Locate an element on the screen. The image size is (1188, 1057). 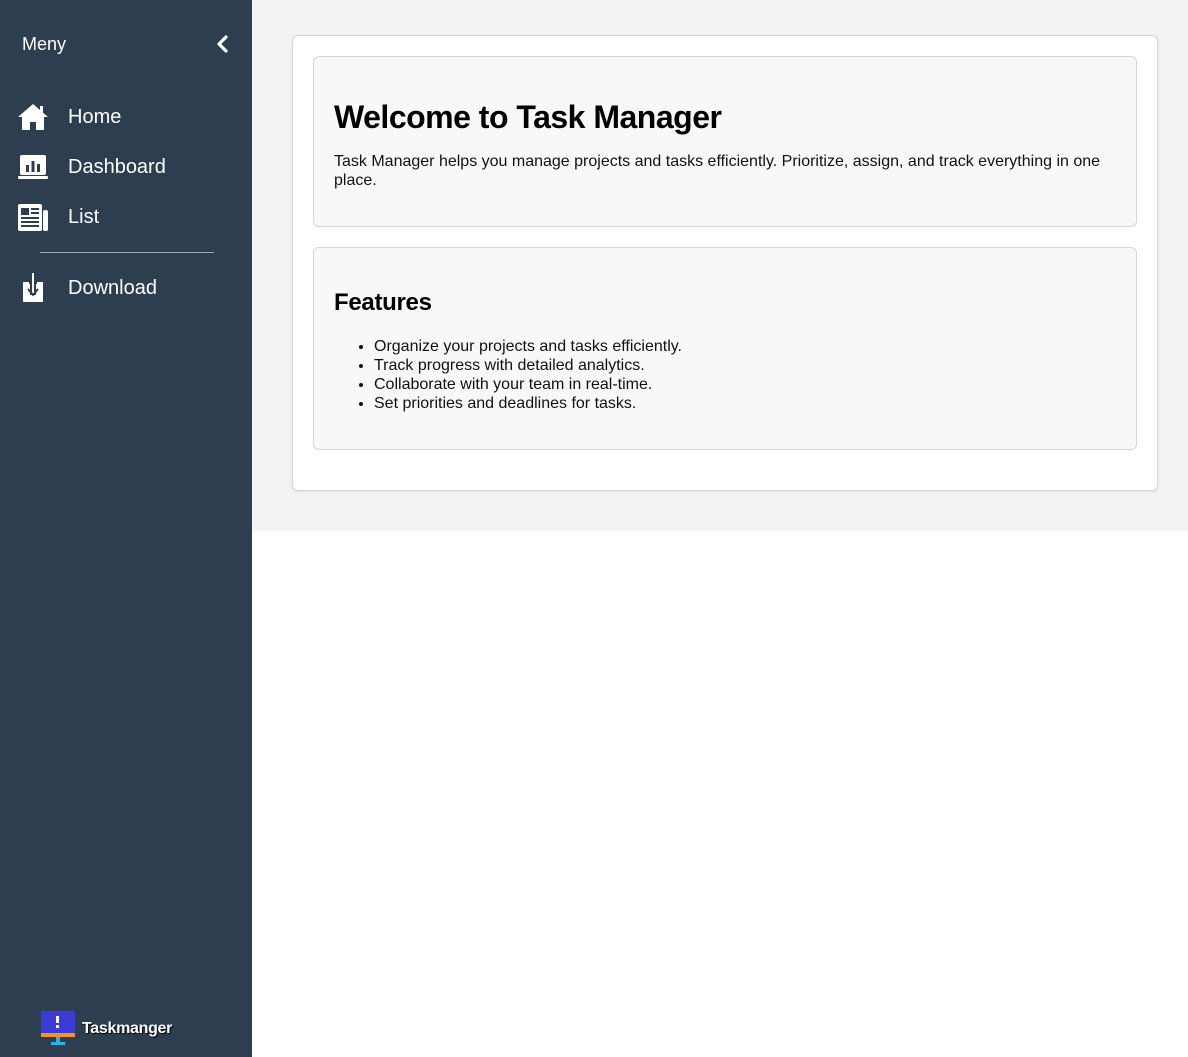
sidebar-item-dashboard: Dashboard is located at coordinates (126, 167).